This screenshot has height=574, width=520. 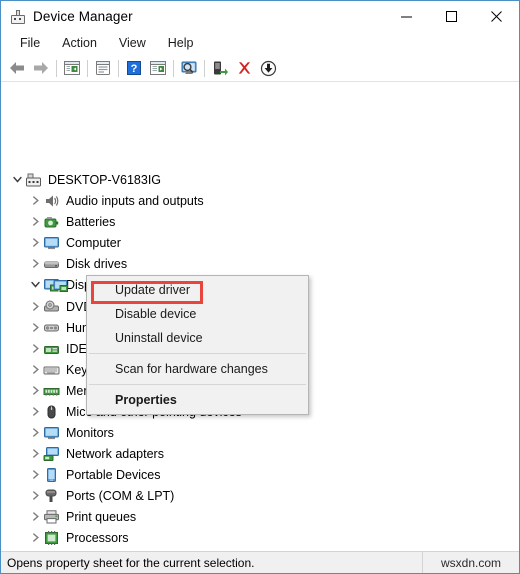 What do you see at coordinates (30, 43) in the screenshot?
I see `menu-file: File` at bounding box center [30, 43].